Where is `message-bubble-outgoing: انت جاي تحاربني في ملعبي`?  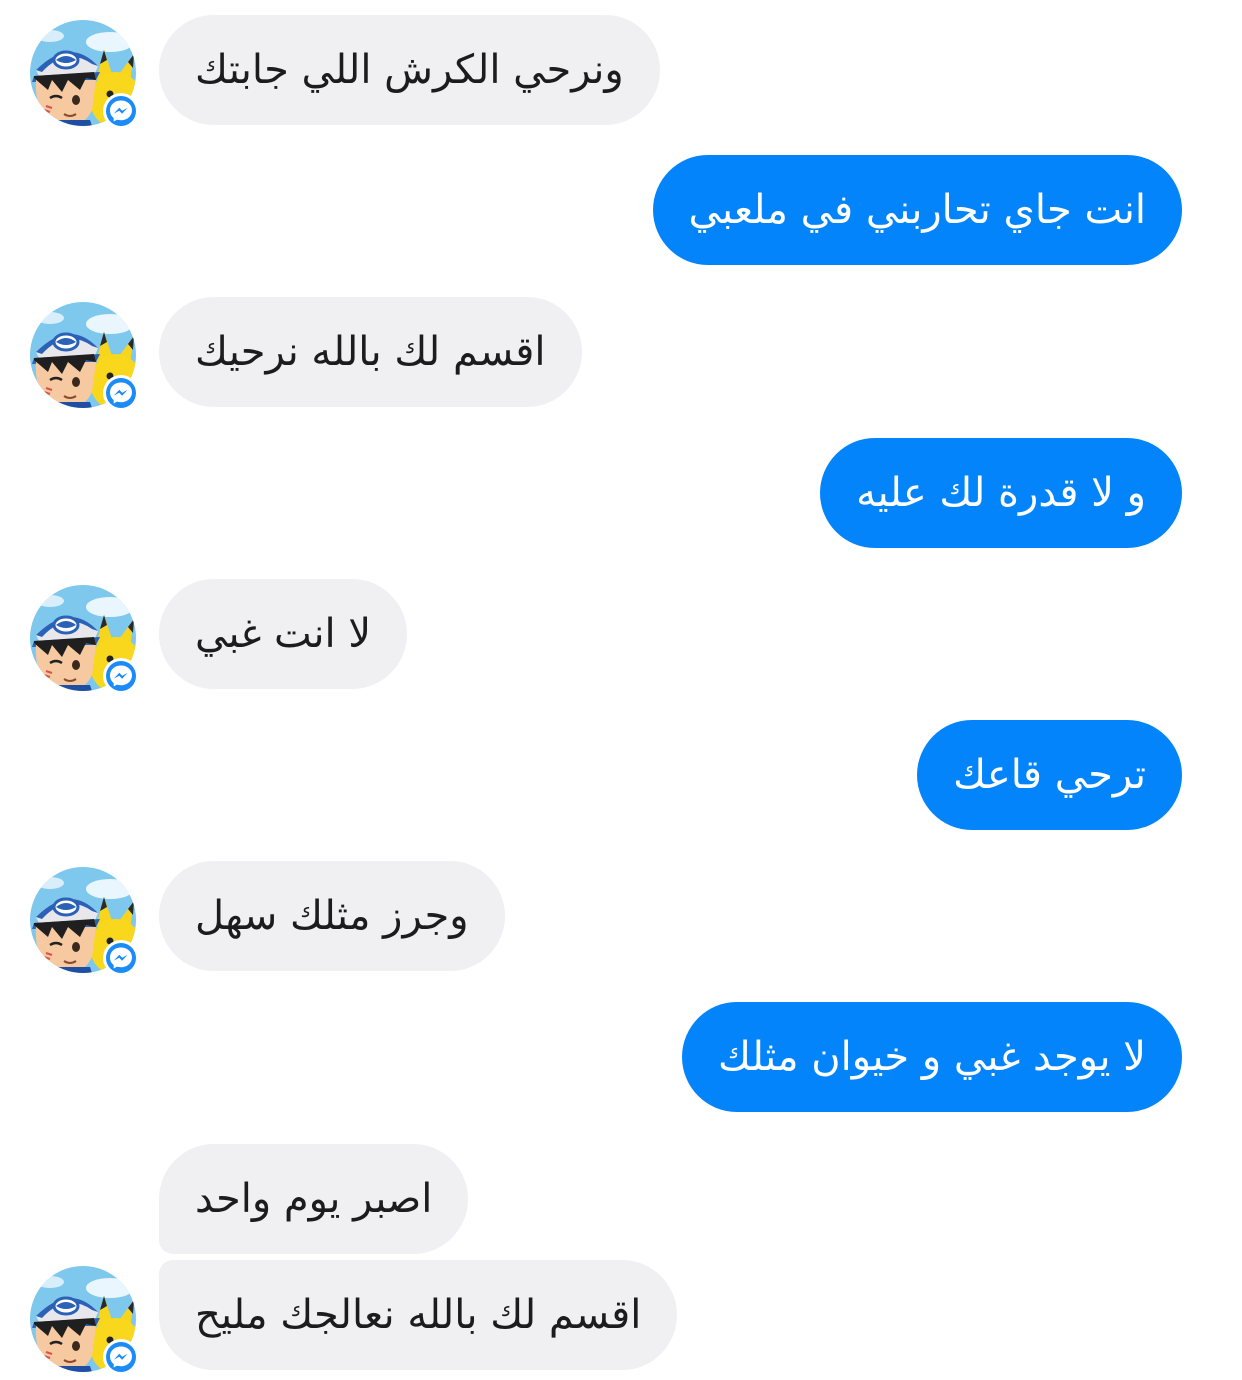
message-bubble-outgoing: انت جاي تحاربني في ملعبي is located at coordinates (917, 210).